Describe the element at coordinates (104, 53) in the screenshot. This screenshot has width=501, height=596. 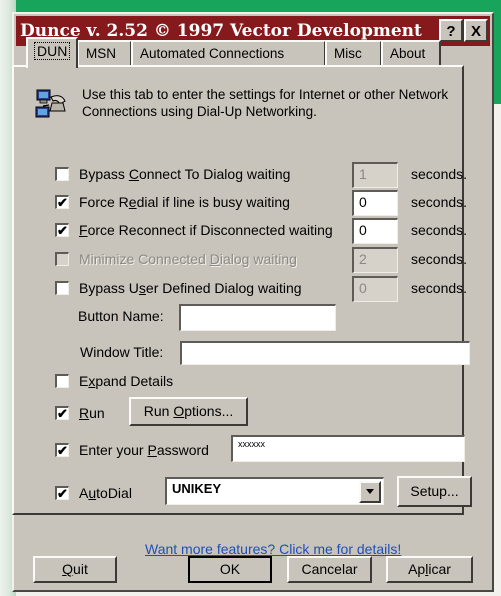
I see `tab-msn: MSN` at that location.